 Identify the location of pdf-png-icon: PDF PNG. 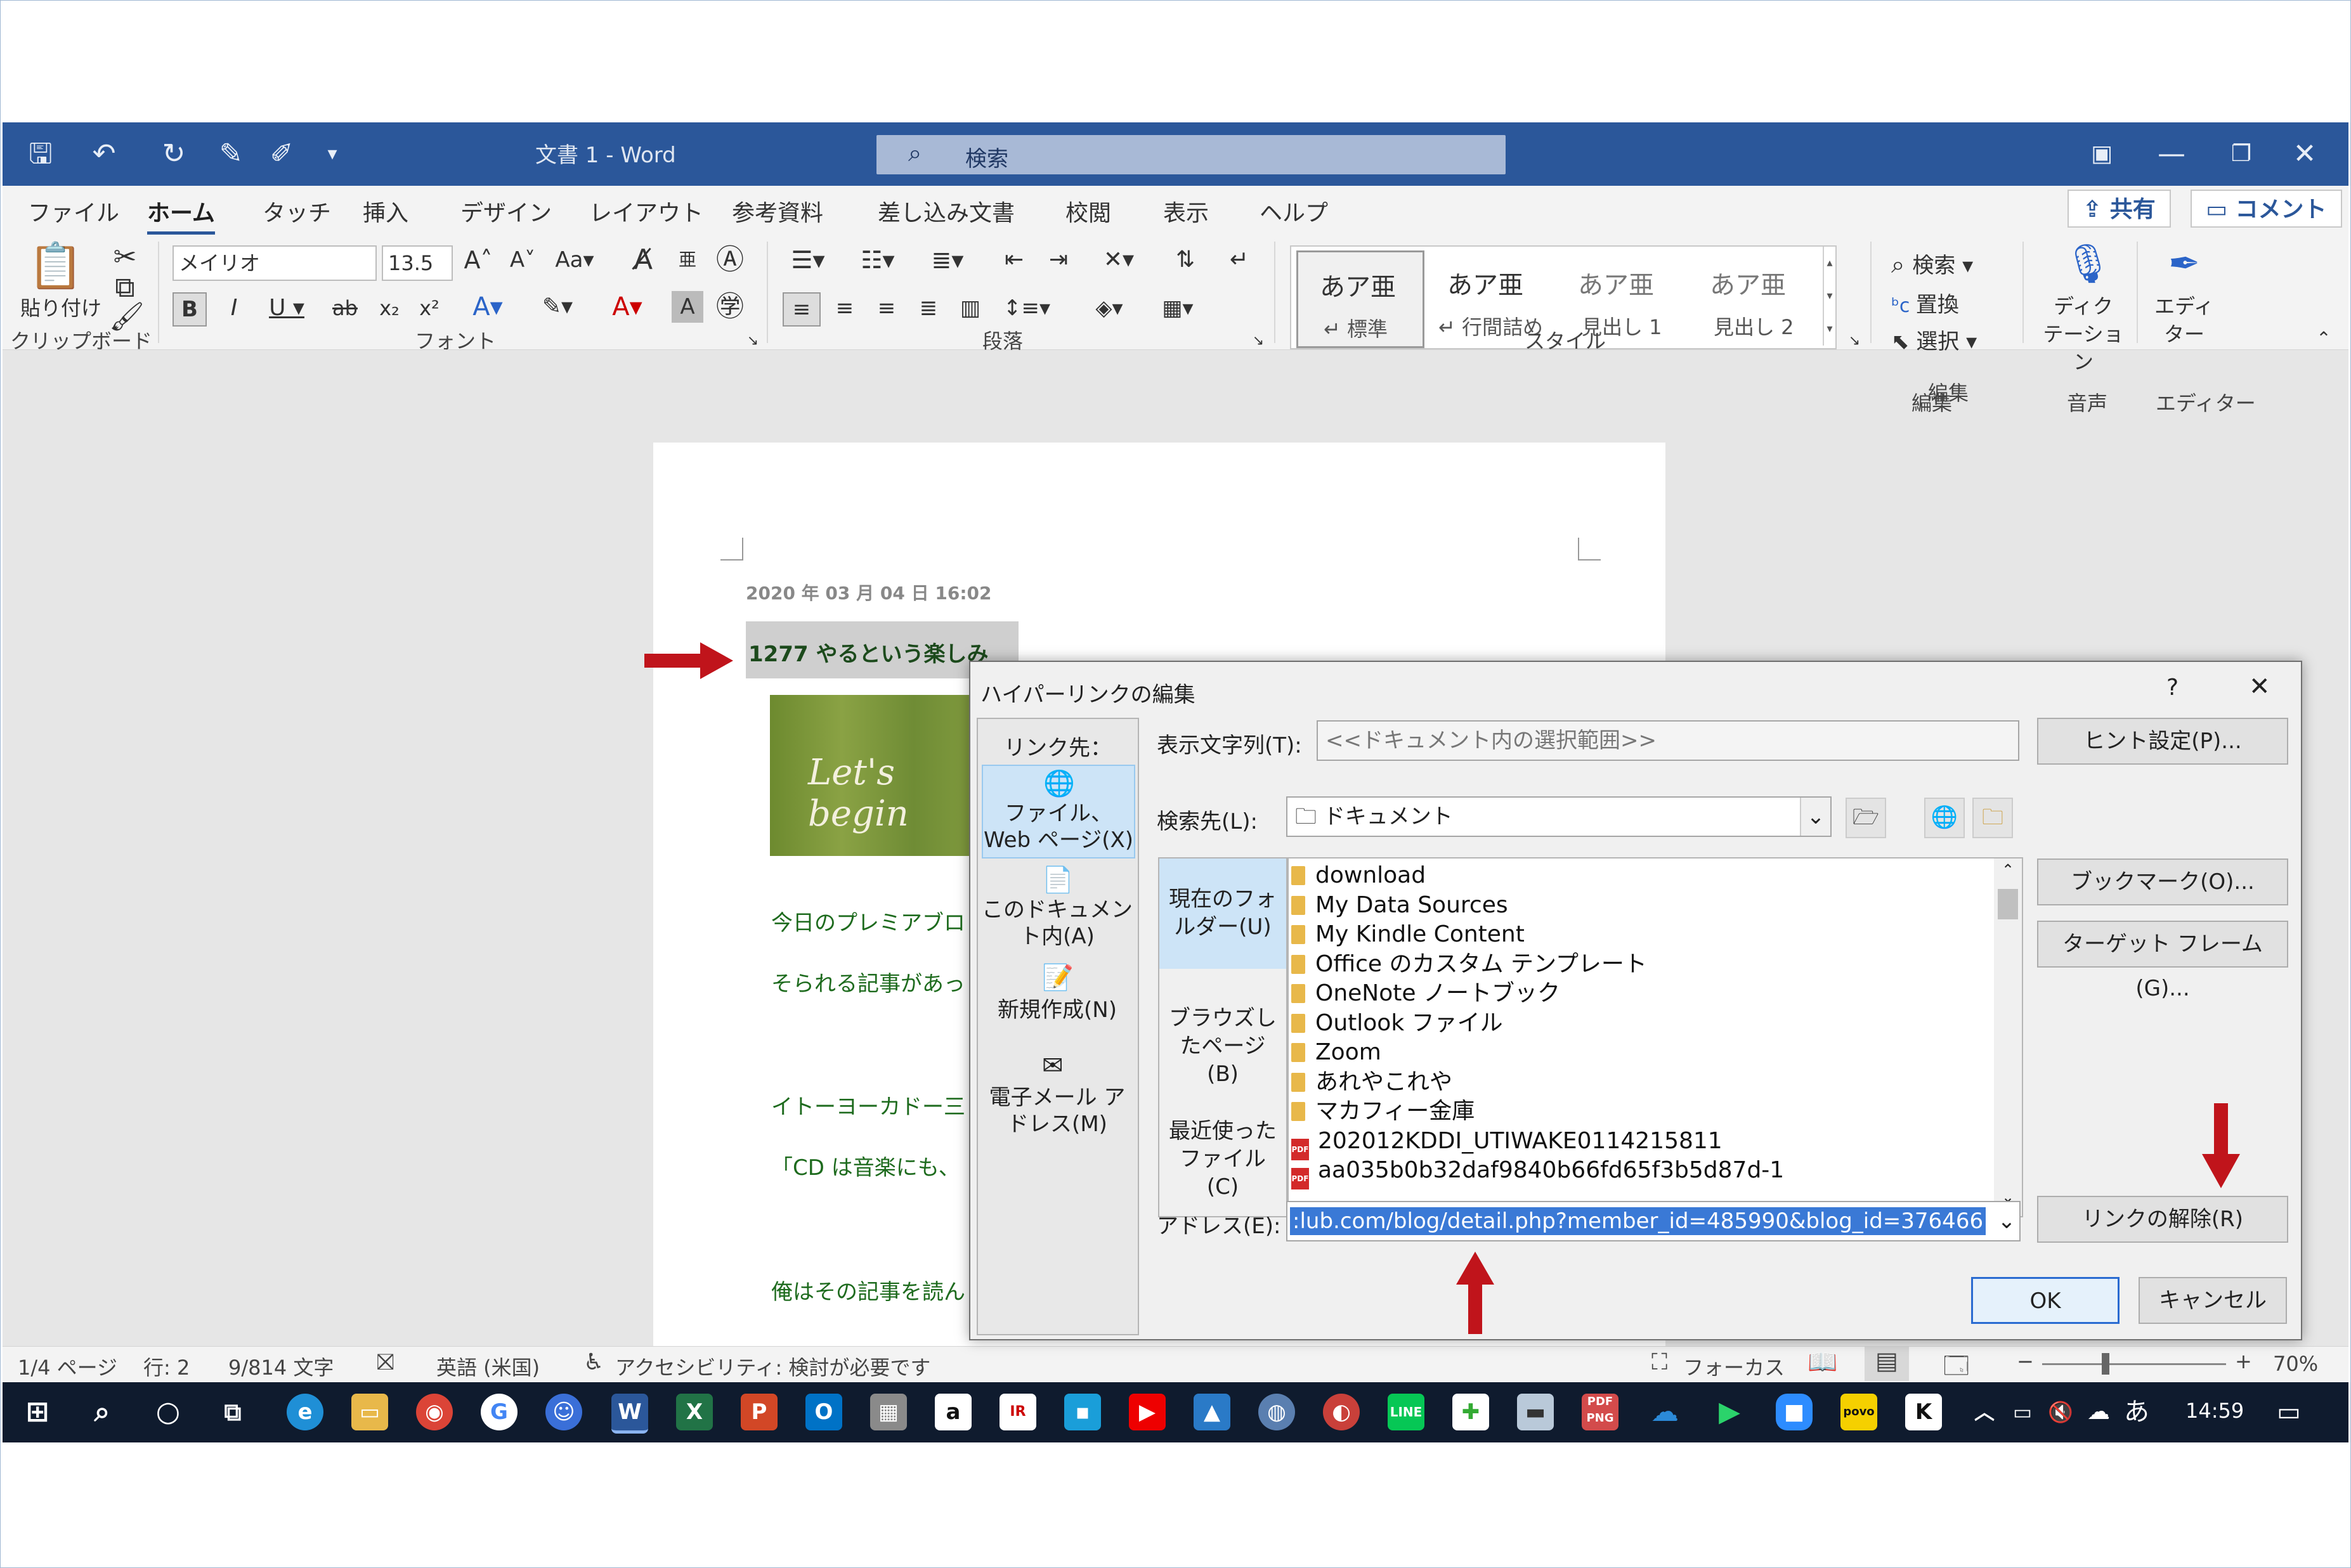
(1600, 1412).